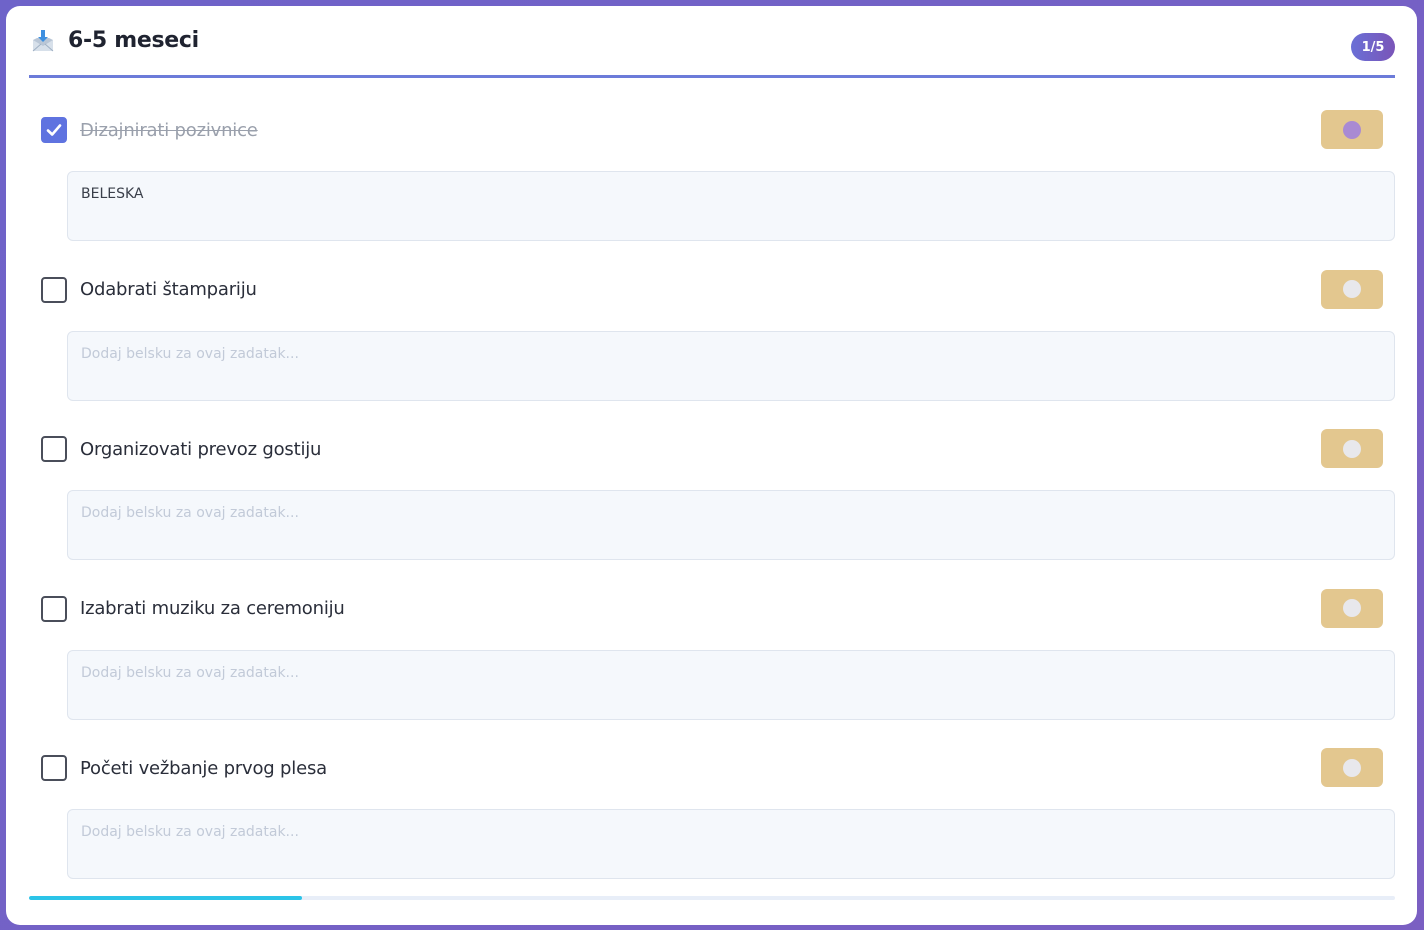 The image size is (1424, 930). Describe the element at coordinates (203, 768) in the screenshot. I see `task-label: Početi vežbanje prvog plesa` at that location.